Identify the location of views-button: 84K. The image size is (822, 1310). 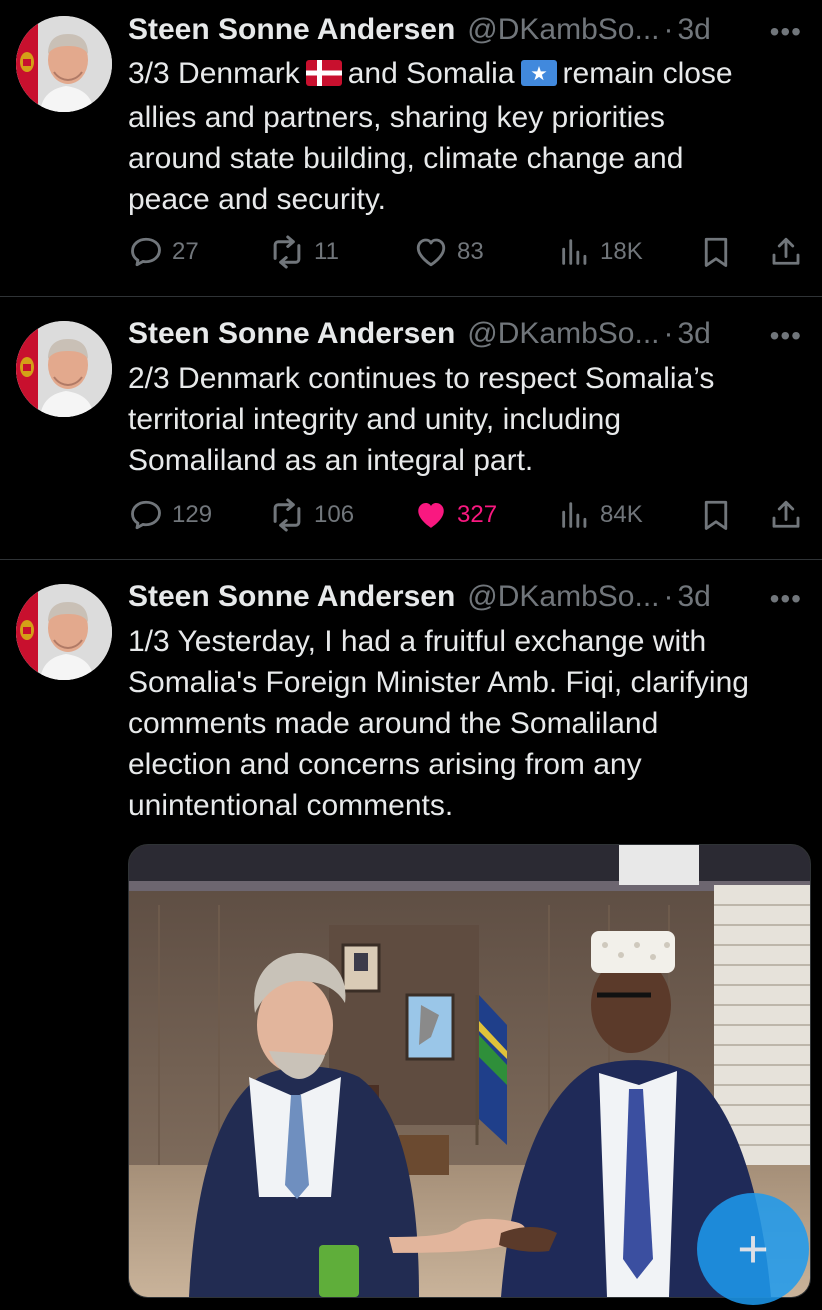
(600, 515).